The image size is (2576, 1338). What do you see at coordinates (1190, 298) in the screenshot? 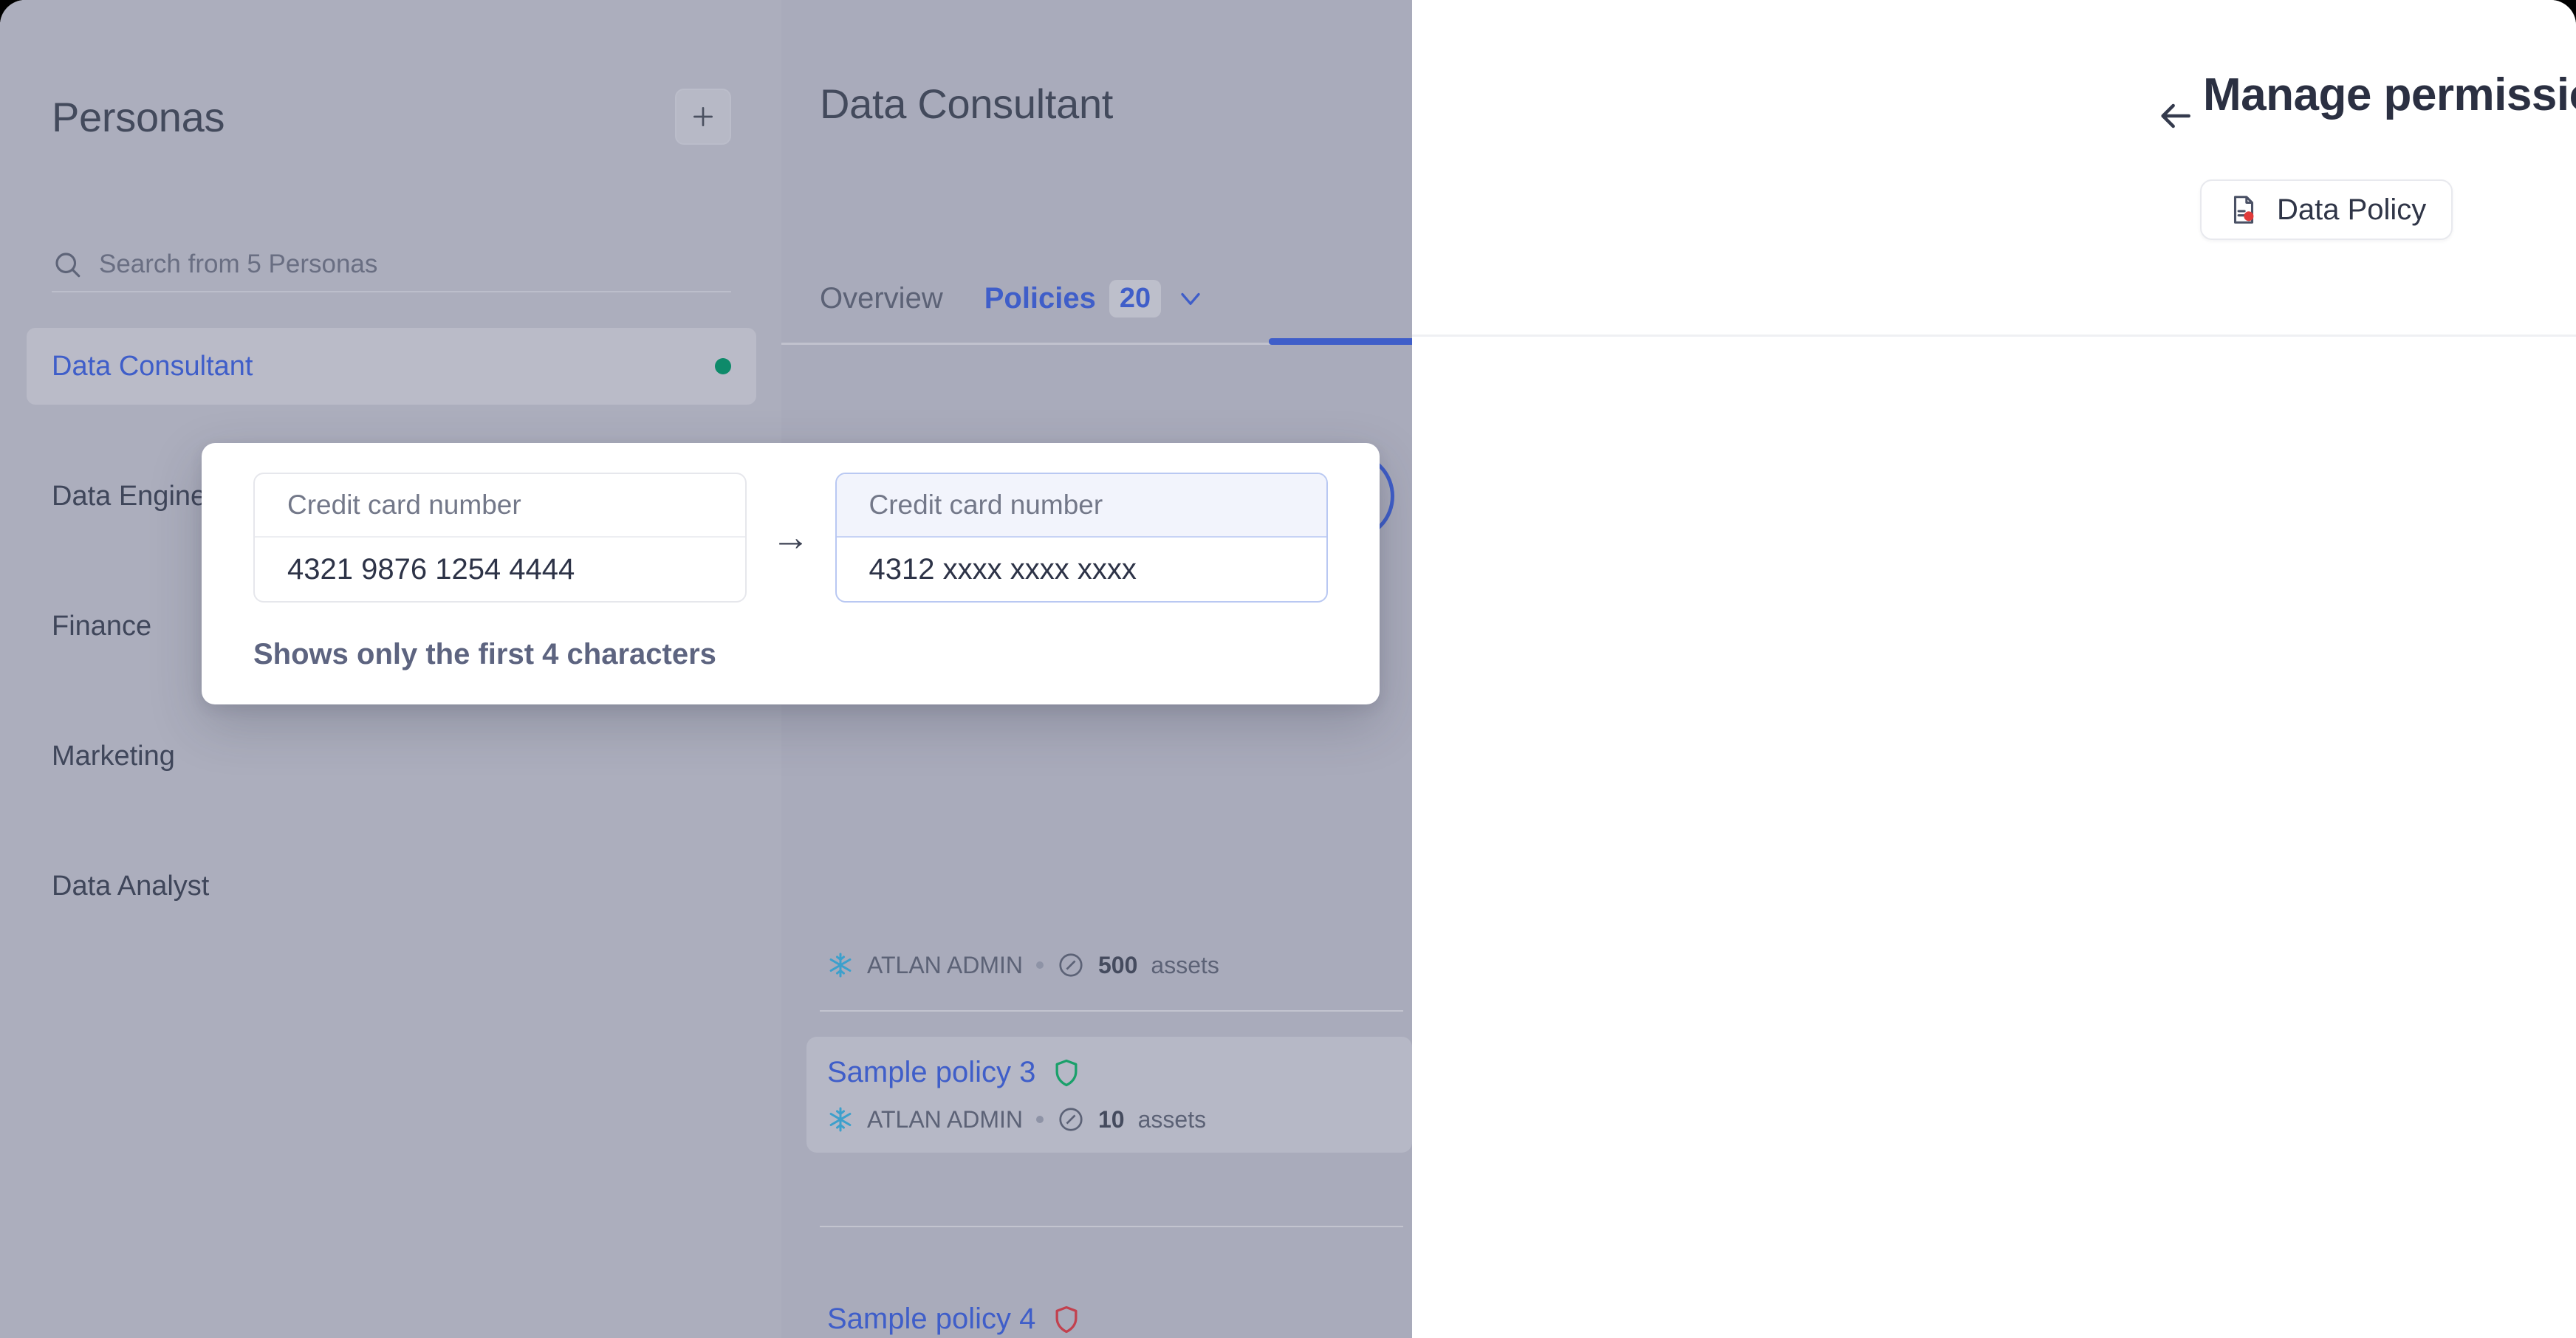
I see `chevron-down-icon` at bounding box center [1190, 298].